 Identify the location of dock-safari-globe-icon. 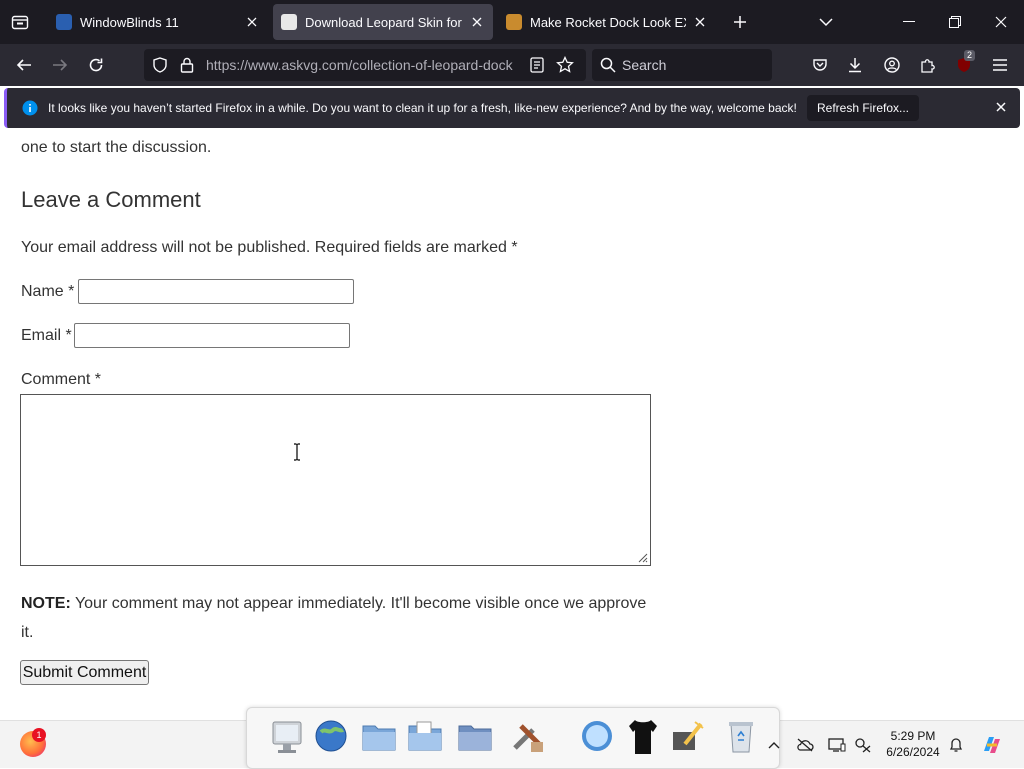
(597, 736).